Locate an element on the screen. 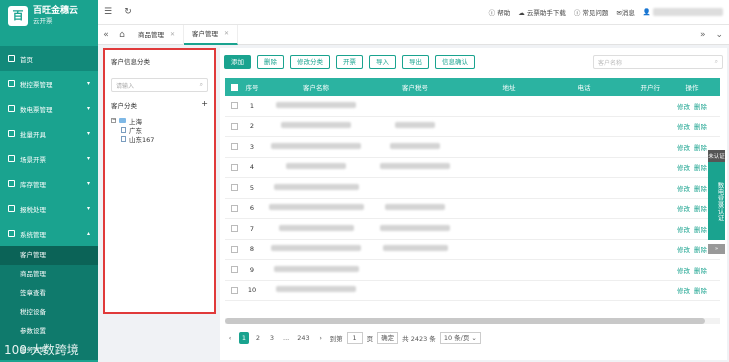 Image resolution: width=729 pixels, height=362 pixels. export-button: 导出 is located at coordinates (415, 62).